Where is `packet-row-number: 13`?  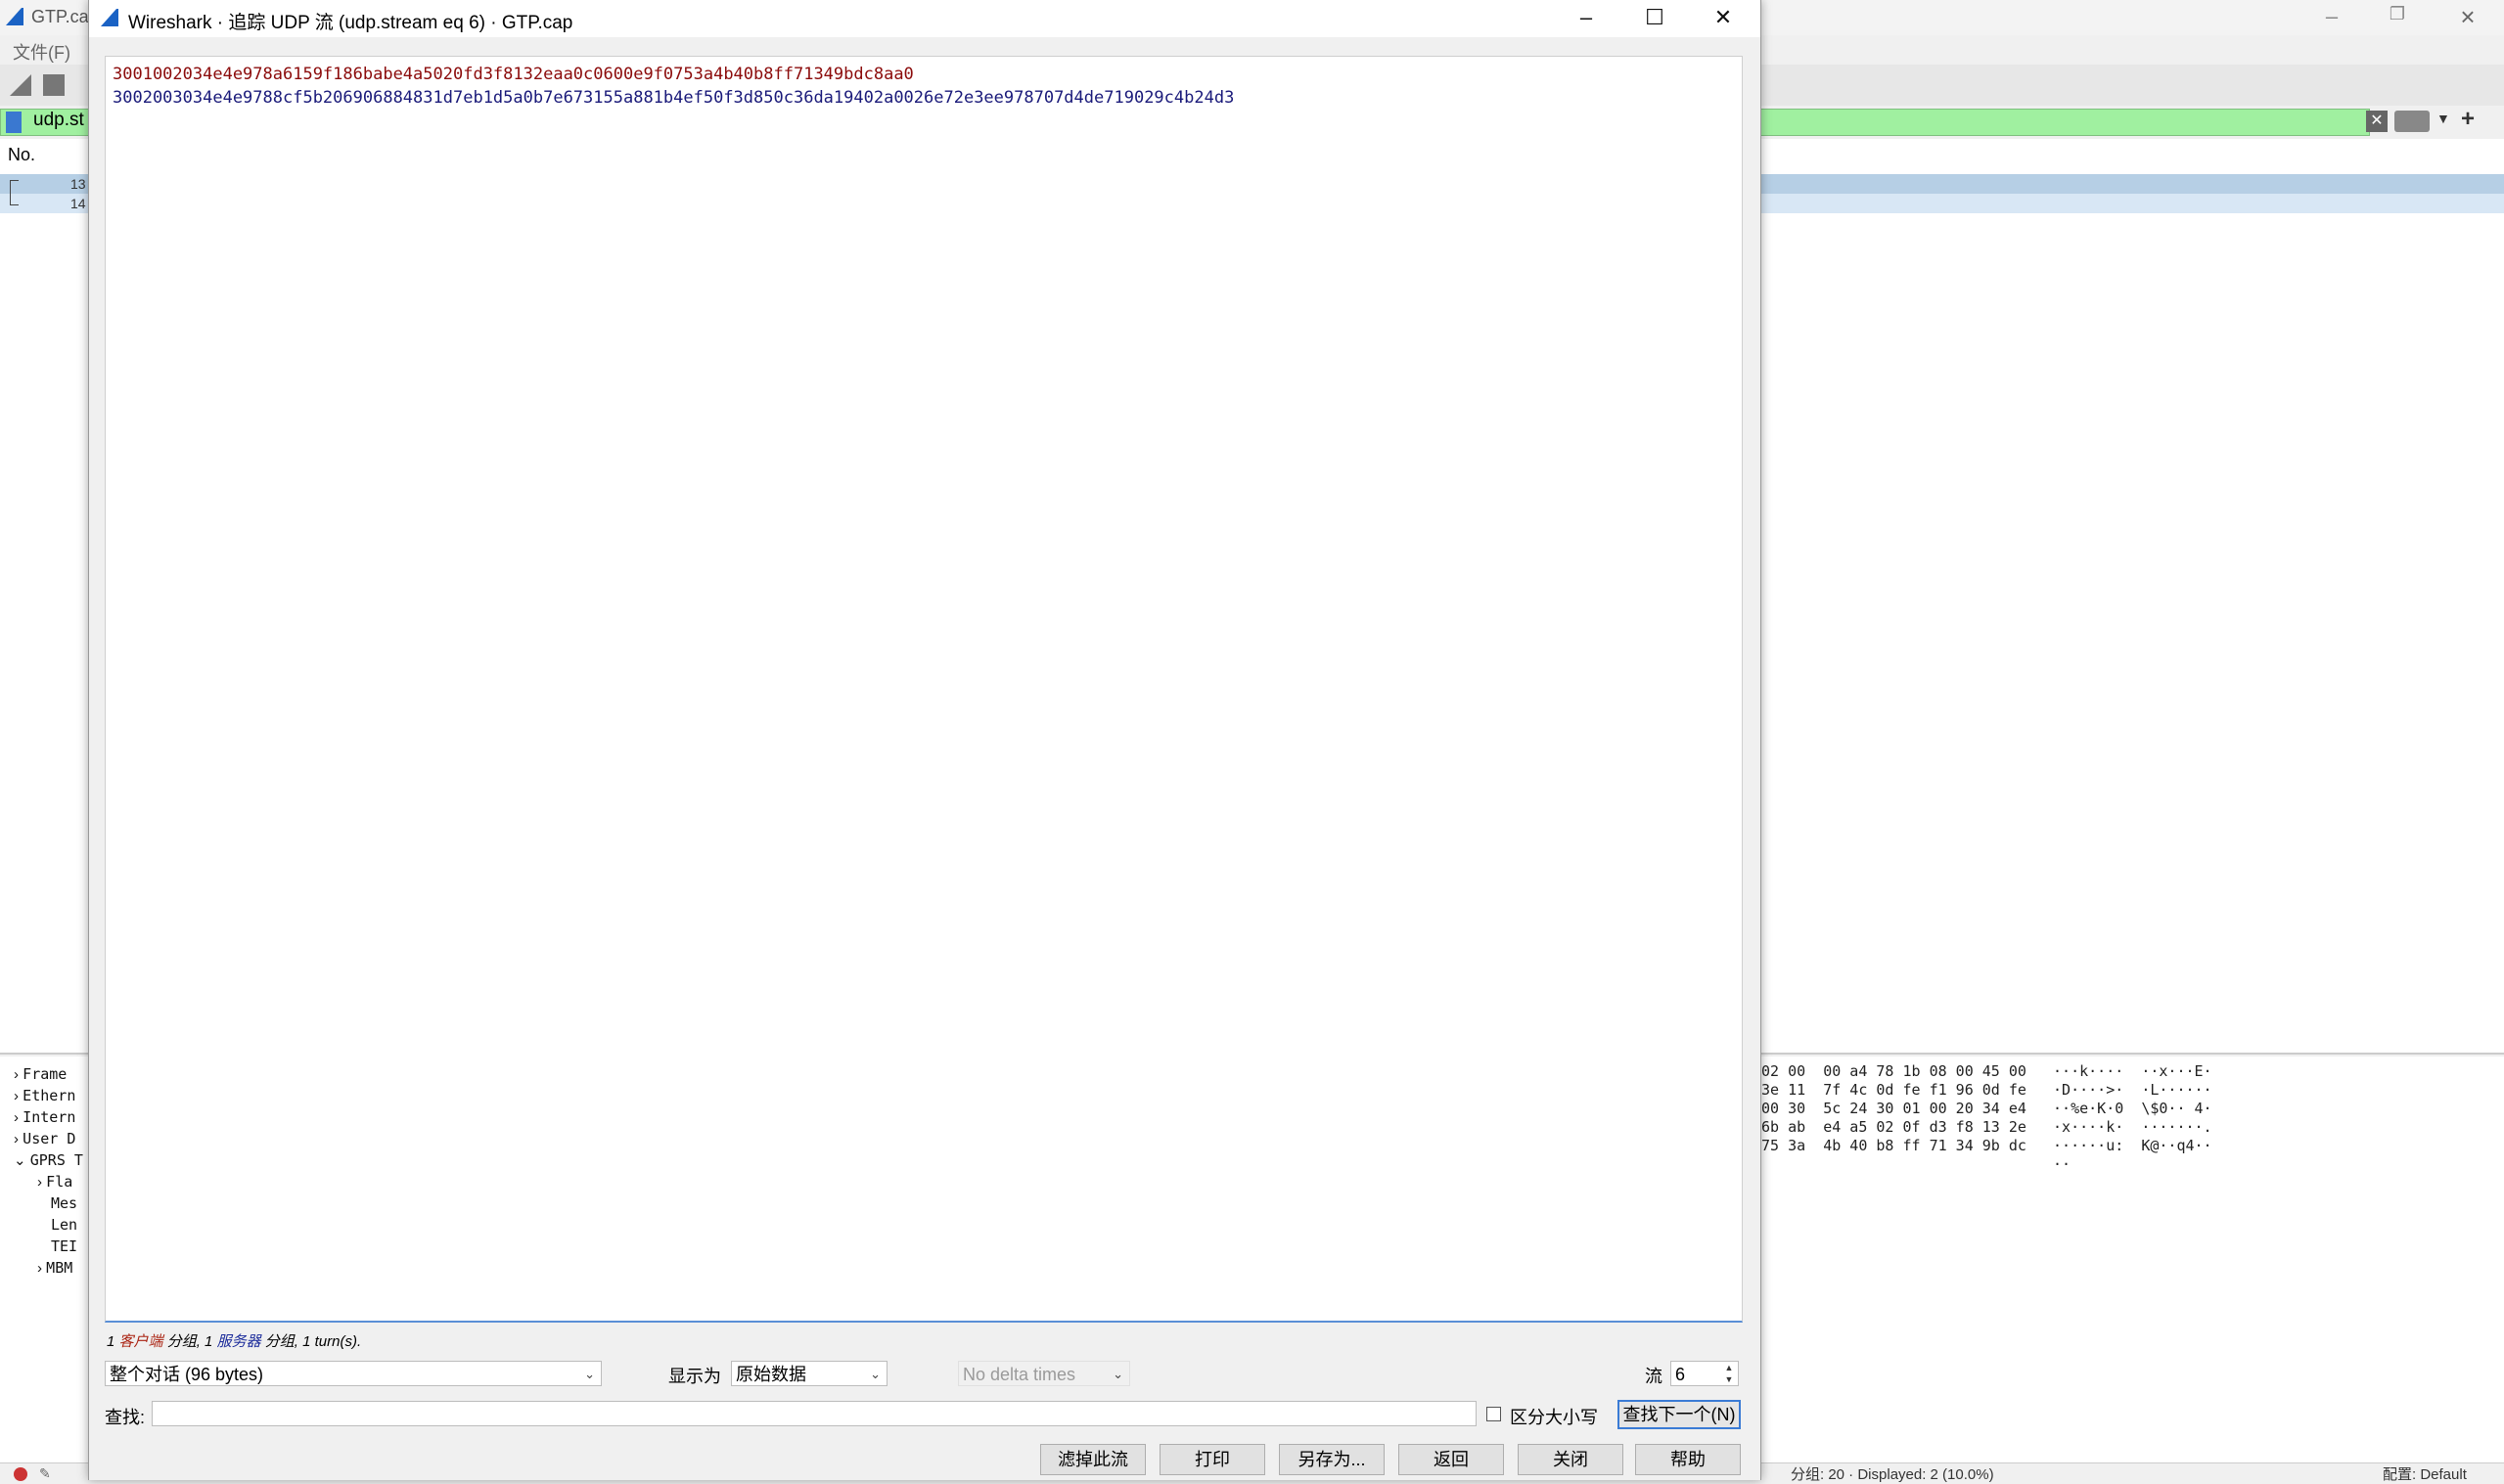
packet-row-number: 13 is located at coordinates (78, 184).